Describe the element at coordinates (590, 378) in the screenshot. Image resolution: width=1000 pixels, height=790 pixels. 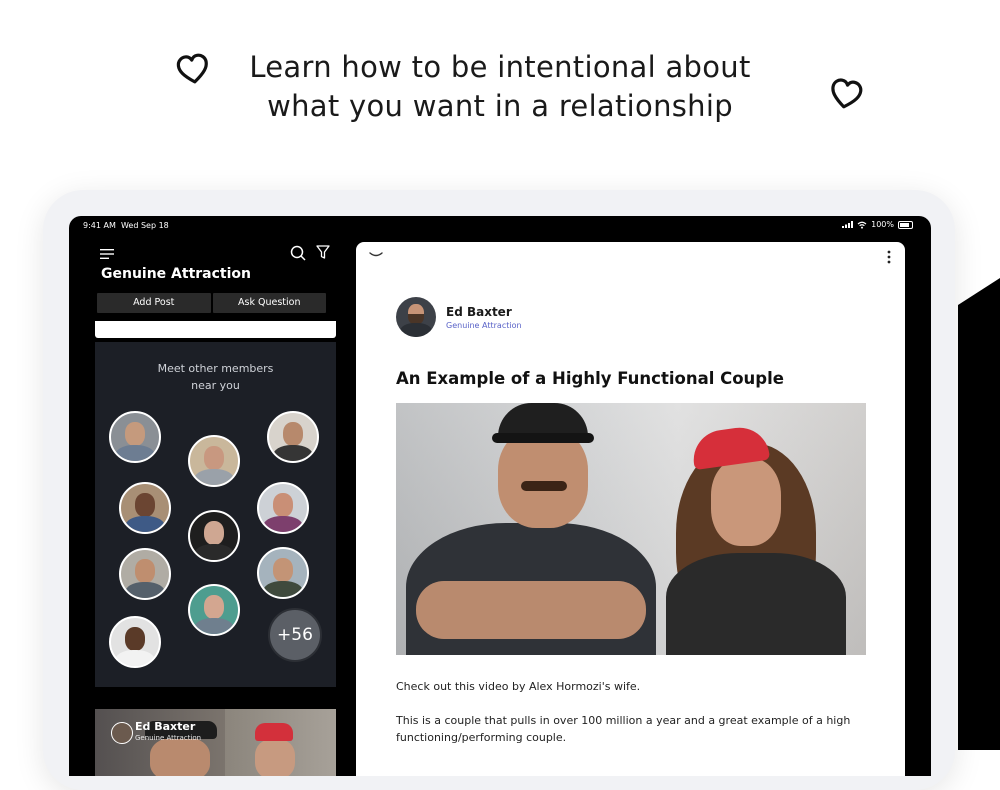
I see `post-title: An Example of a Highly Functional Couple` at that location.